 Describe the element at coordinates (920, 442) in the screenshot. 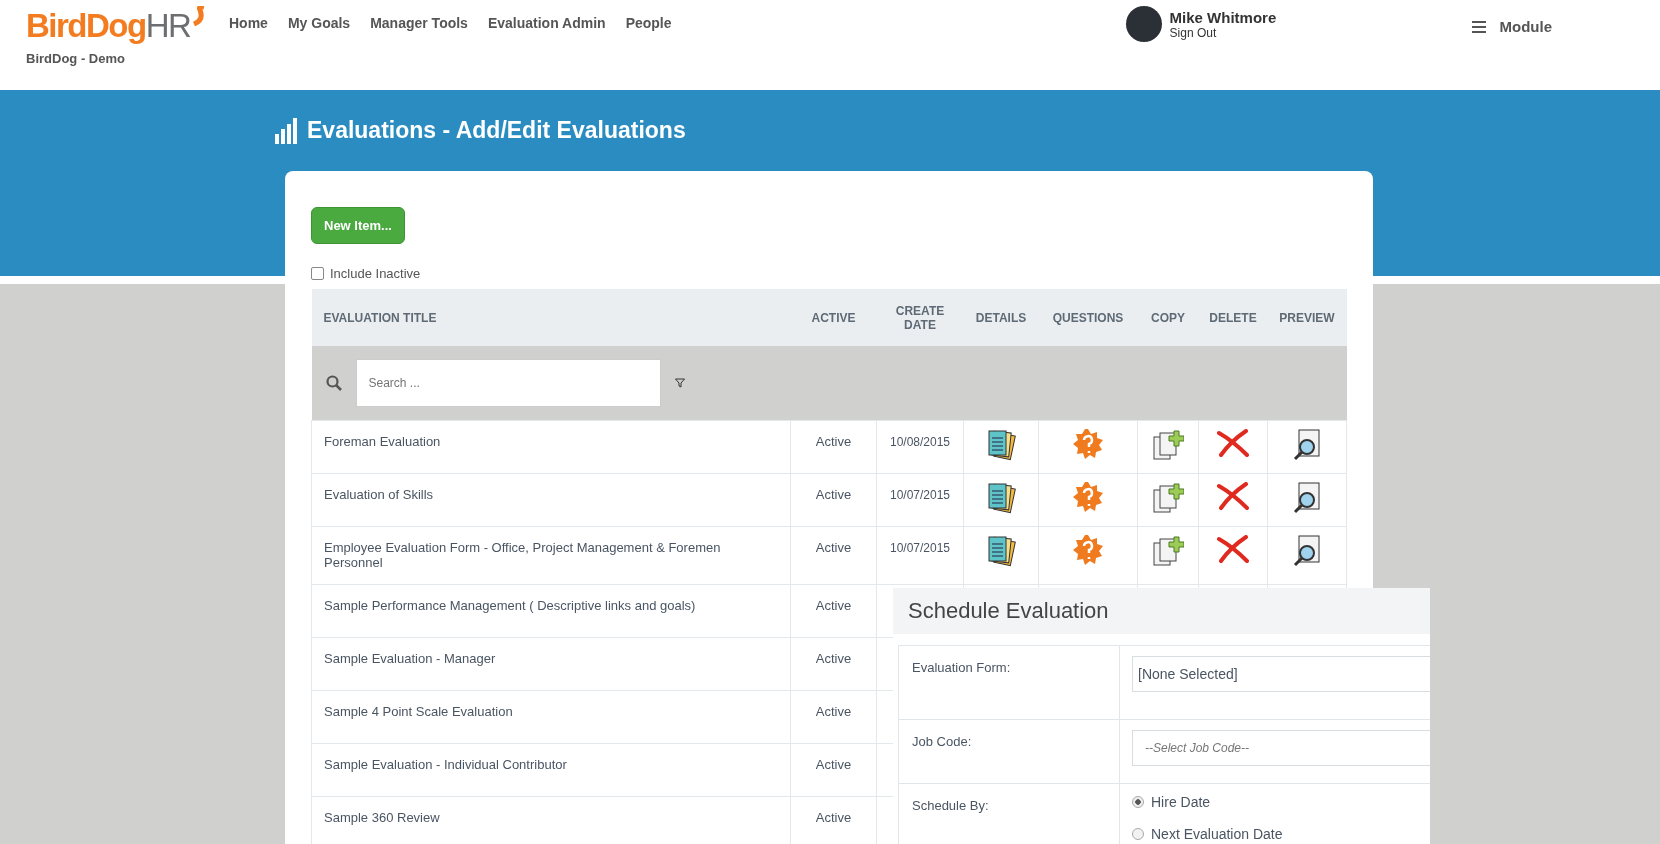

I see `create-date: 10/08/2015` at that location.